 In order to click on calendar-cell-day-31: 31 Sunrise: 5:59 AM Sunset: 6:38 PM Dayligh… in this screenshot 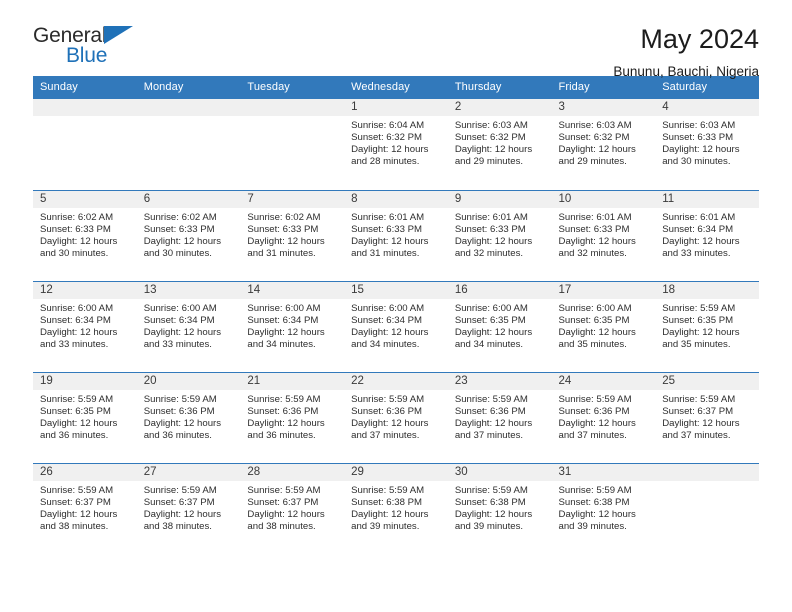, I will do `click(603, 508)`.